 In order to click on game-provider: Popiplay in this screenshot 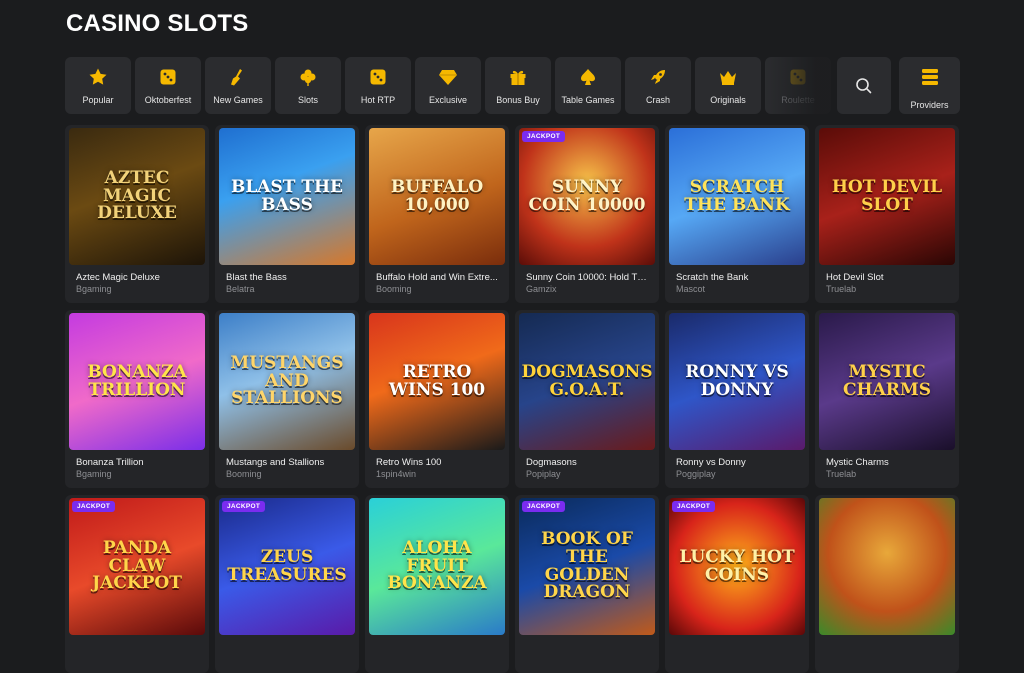, I will do `click(543, 474)`.